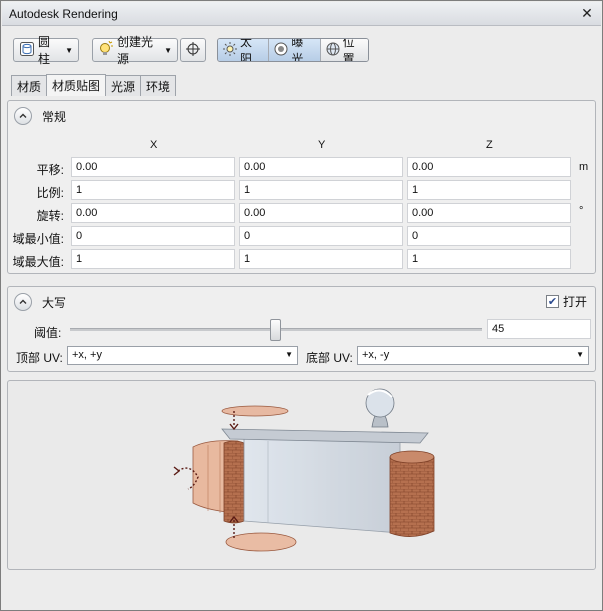  Describe the element at coordinates (106, 50) in the screenshot. I see `light-bulb-icon` at that location.